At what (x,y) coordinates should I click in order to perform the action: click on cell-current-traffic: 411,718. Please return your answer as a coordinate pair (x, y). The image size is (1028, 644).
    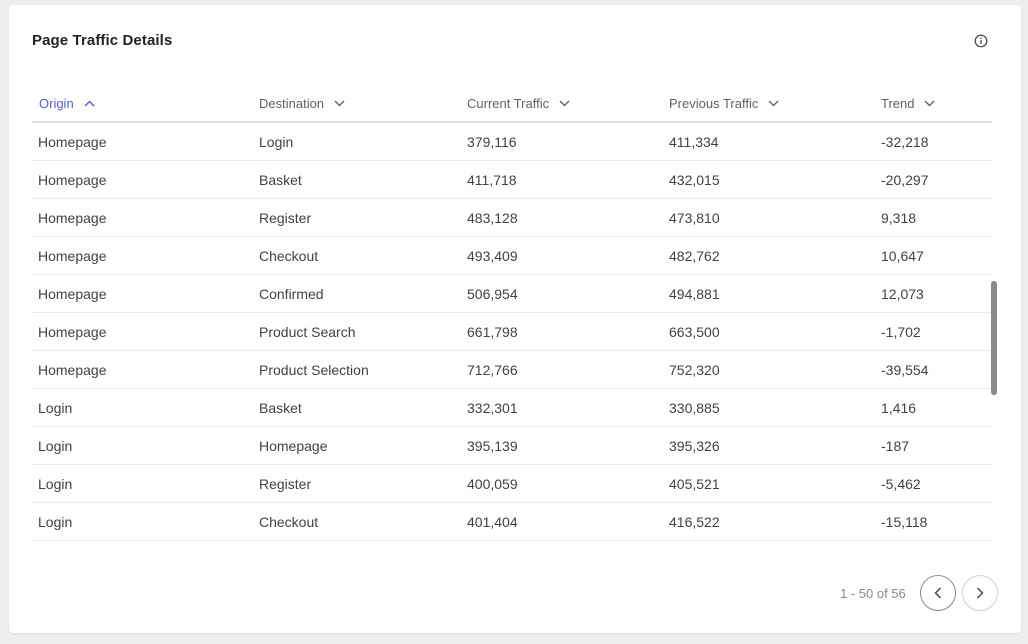
    Looking at the image, I should click on (492, 180).